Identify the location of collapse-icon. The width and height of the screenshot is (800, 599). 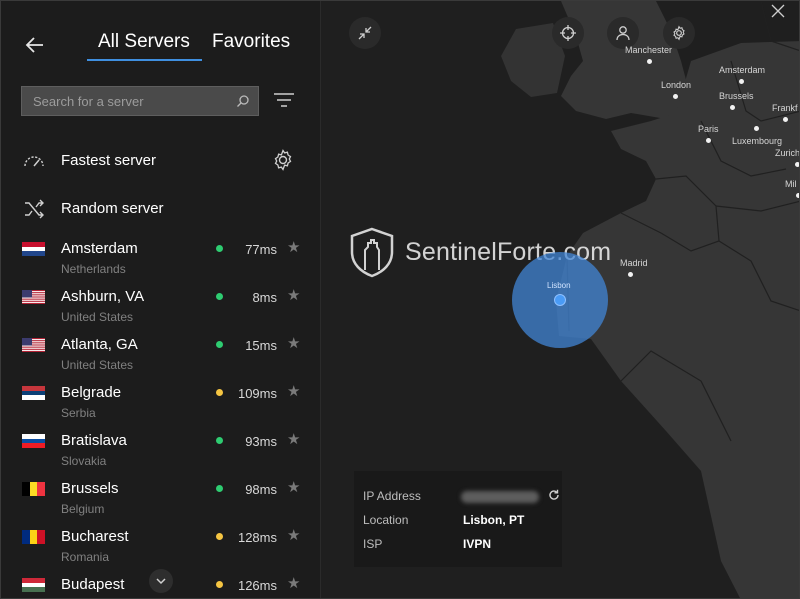
(365, 33).